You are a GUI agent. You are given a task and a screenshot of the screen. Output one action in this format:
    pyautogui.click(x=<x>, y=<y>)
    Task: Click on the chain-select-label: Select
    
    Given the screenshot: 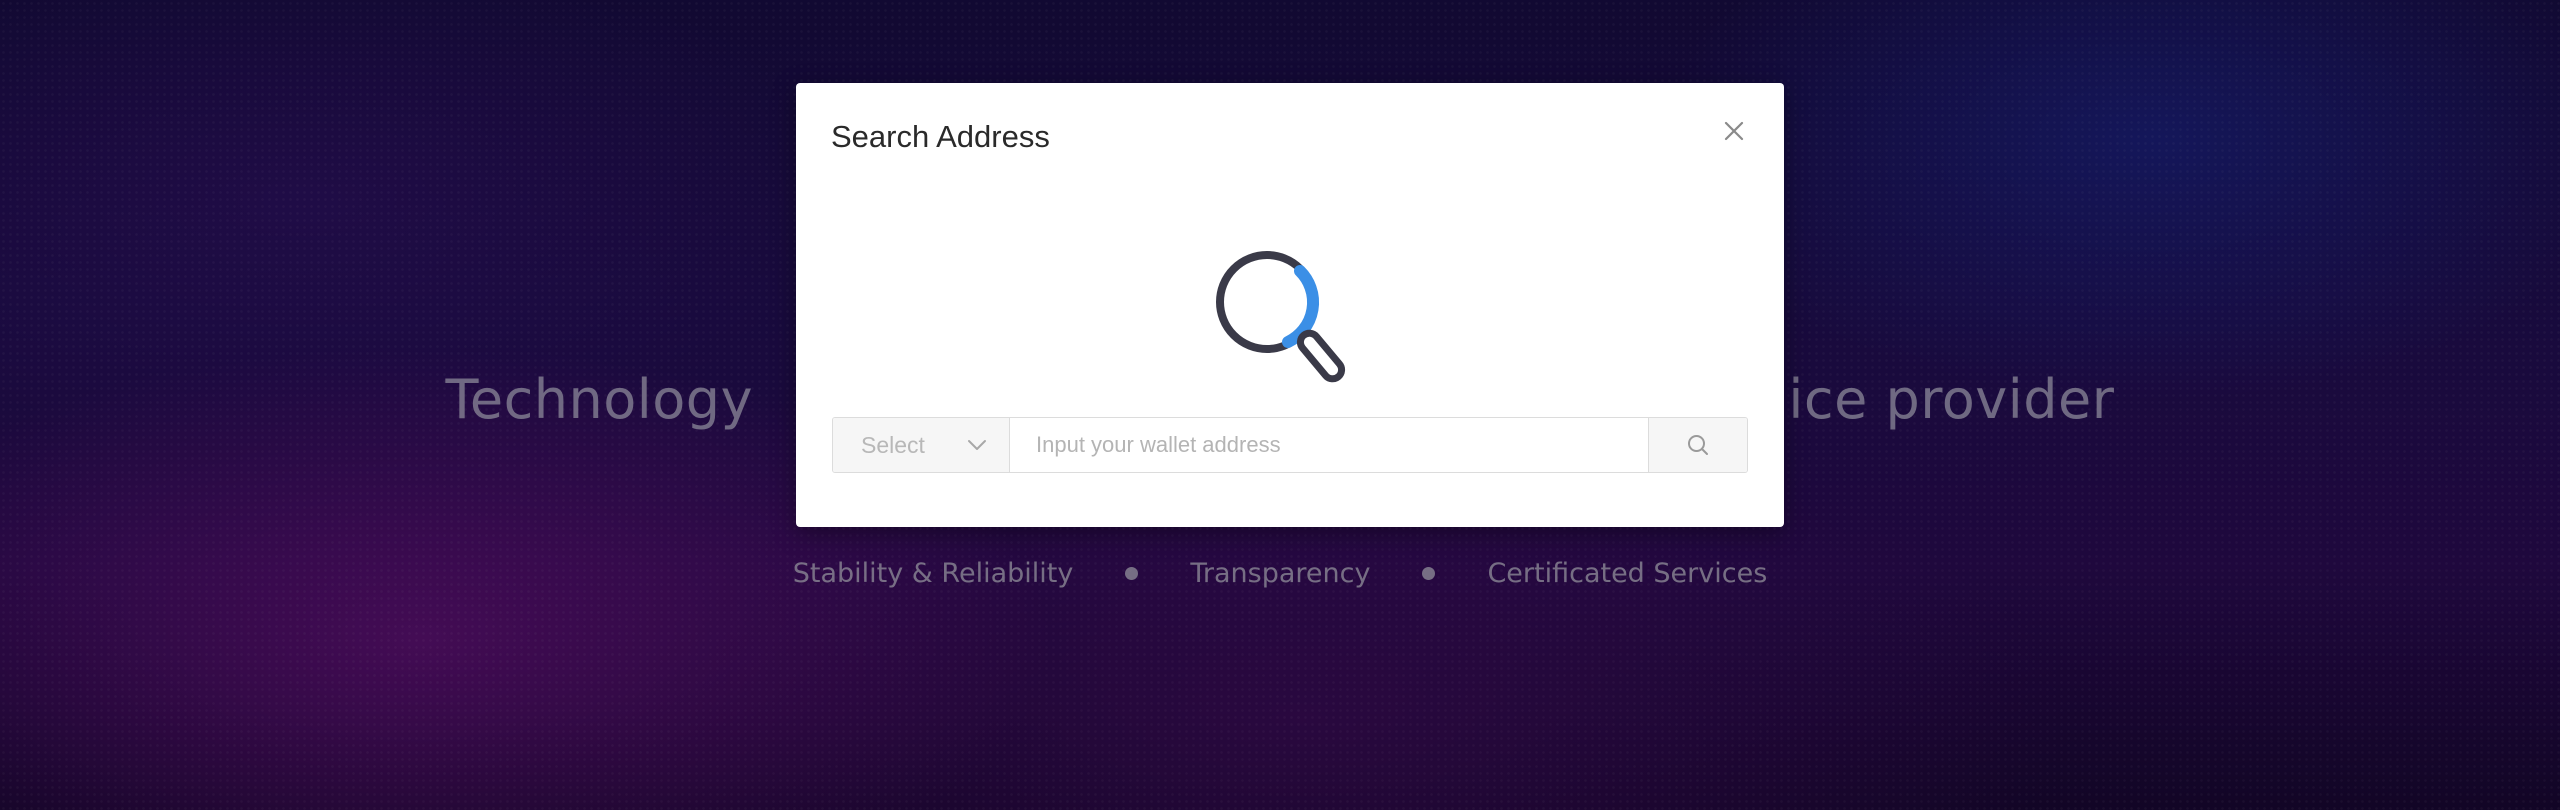 What is the action you would take?
    pyautogui.click(x=893, y=444)
    